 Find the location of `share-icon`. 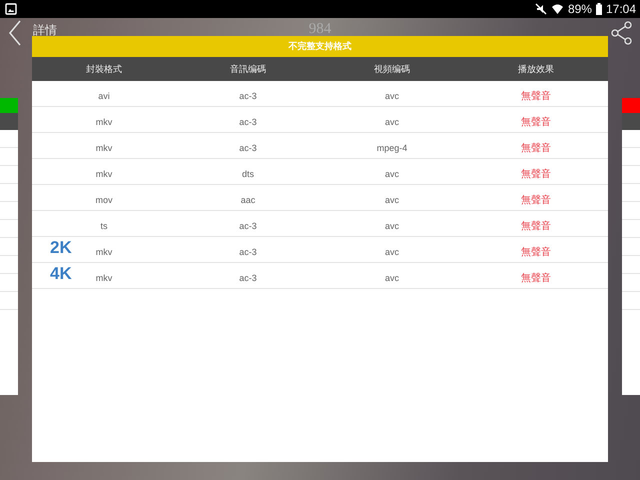

share-icon is located at coordinates (622, 33).